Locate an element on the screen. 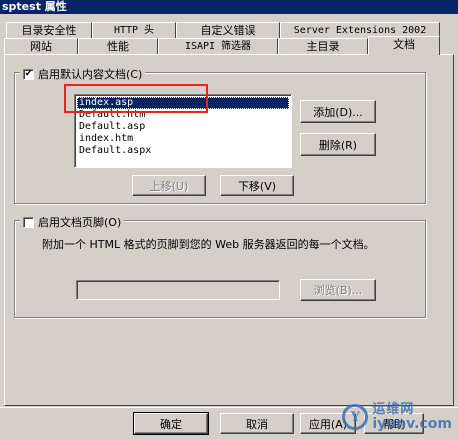 The width and height of the screenshot is (458, 439). watermark-en: iyunv.com is located at coordinates (412, 424).